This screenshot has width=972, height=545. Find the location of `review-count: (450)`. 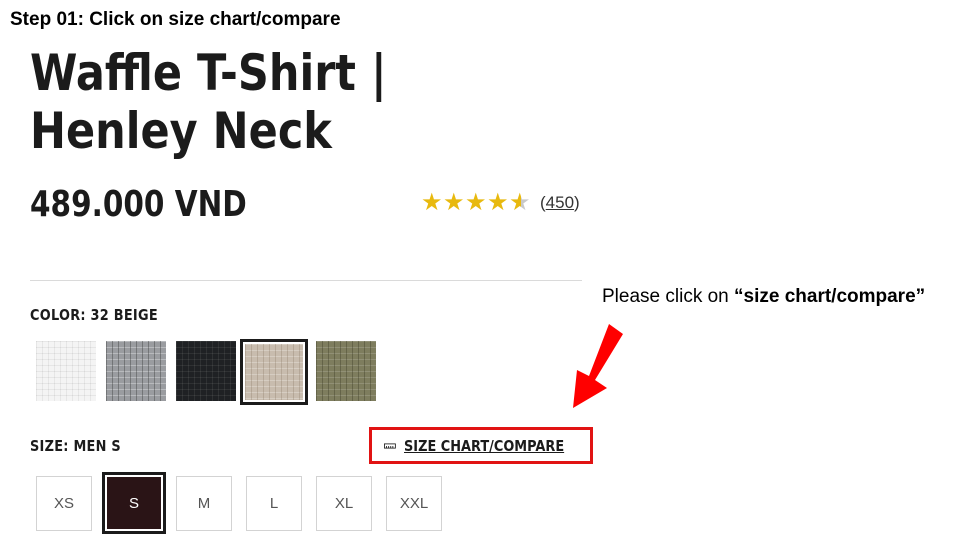

review-count: (450) is located at coordinates (560, 202).